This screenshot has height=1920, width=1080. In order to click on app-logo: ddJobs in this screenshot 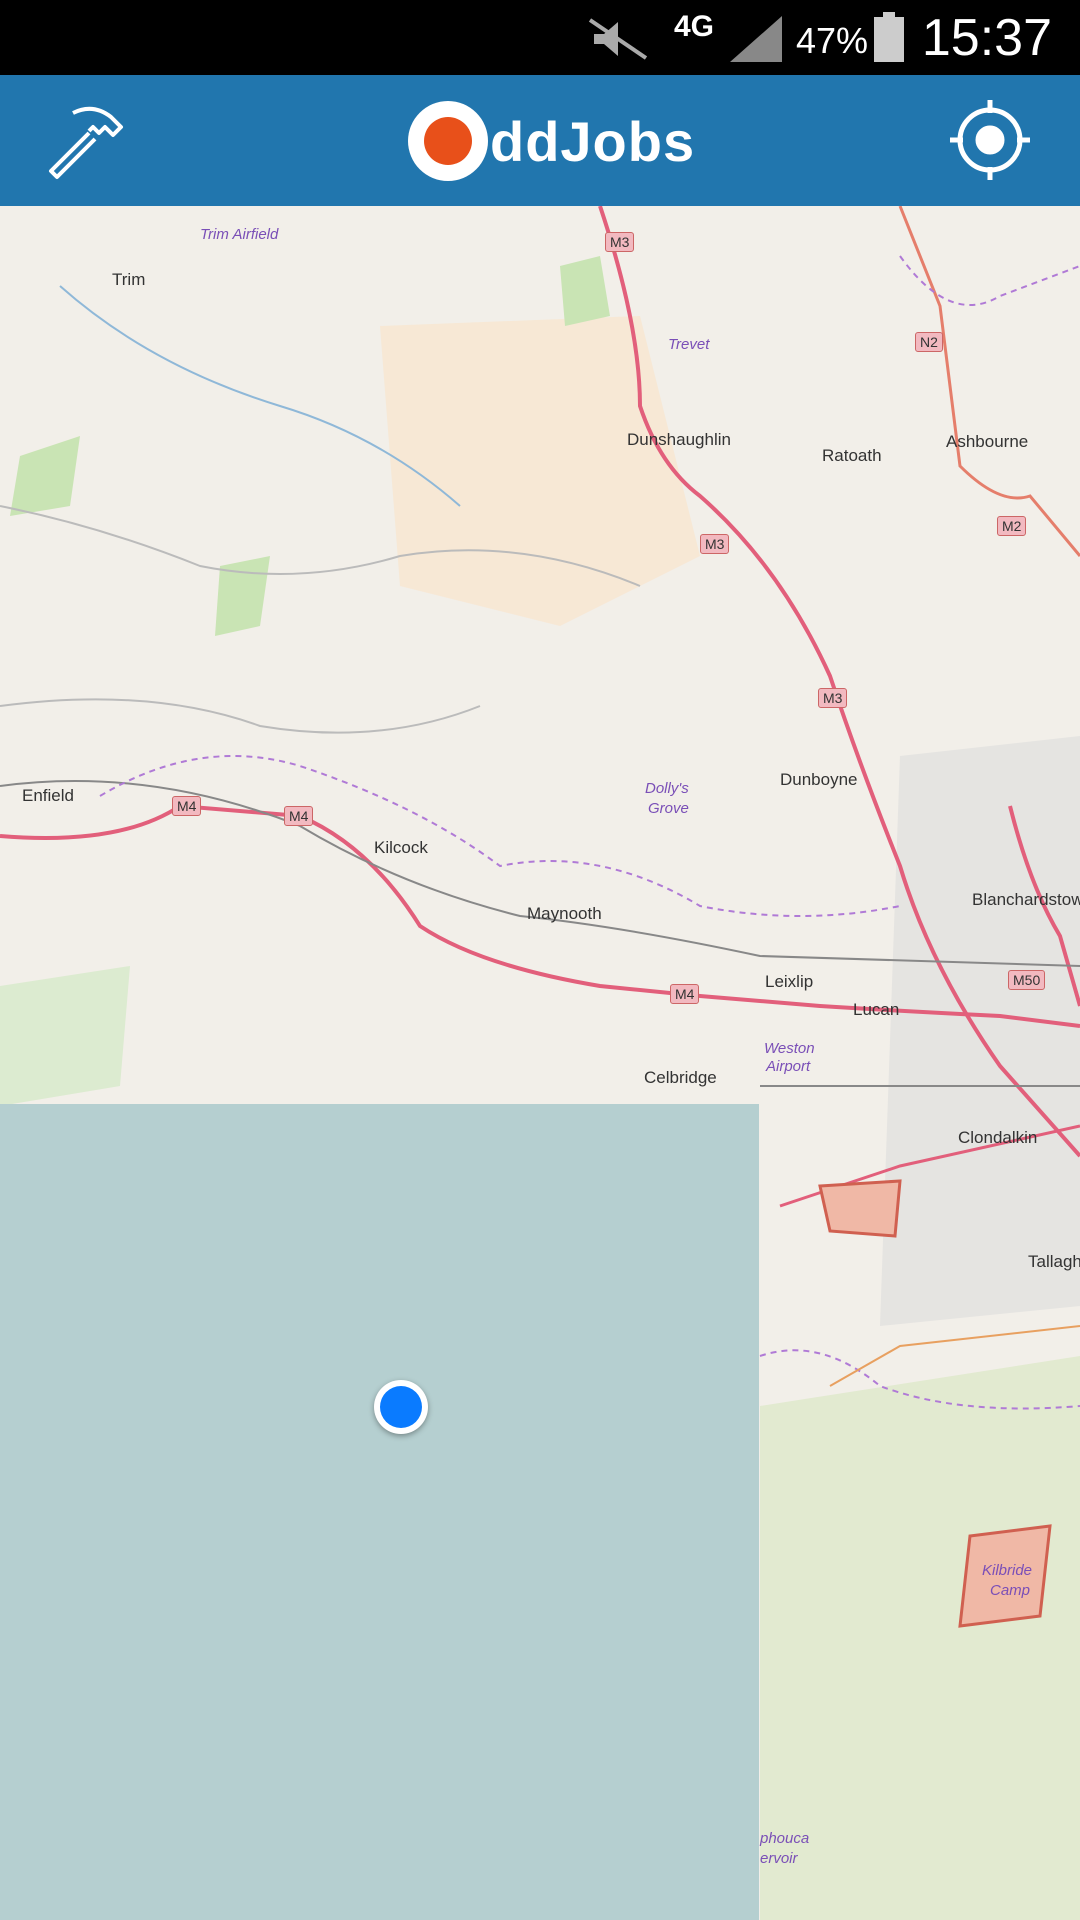, I will do `click(551, 141)`.